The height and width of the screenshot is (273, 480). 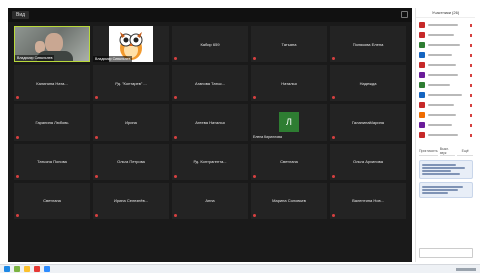 I want to click on participant-name: Марина Соловьев, so click(x=289, y=201).